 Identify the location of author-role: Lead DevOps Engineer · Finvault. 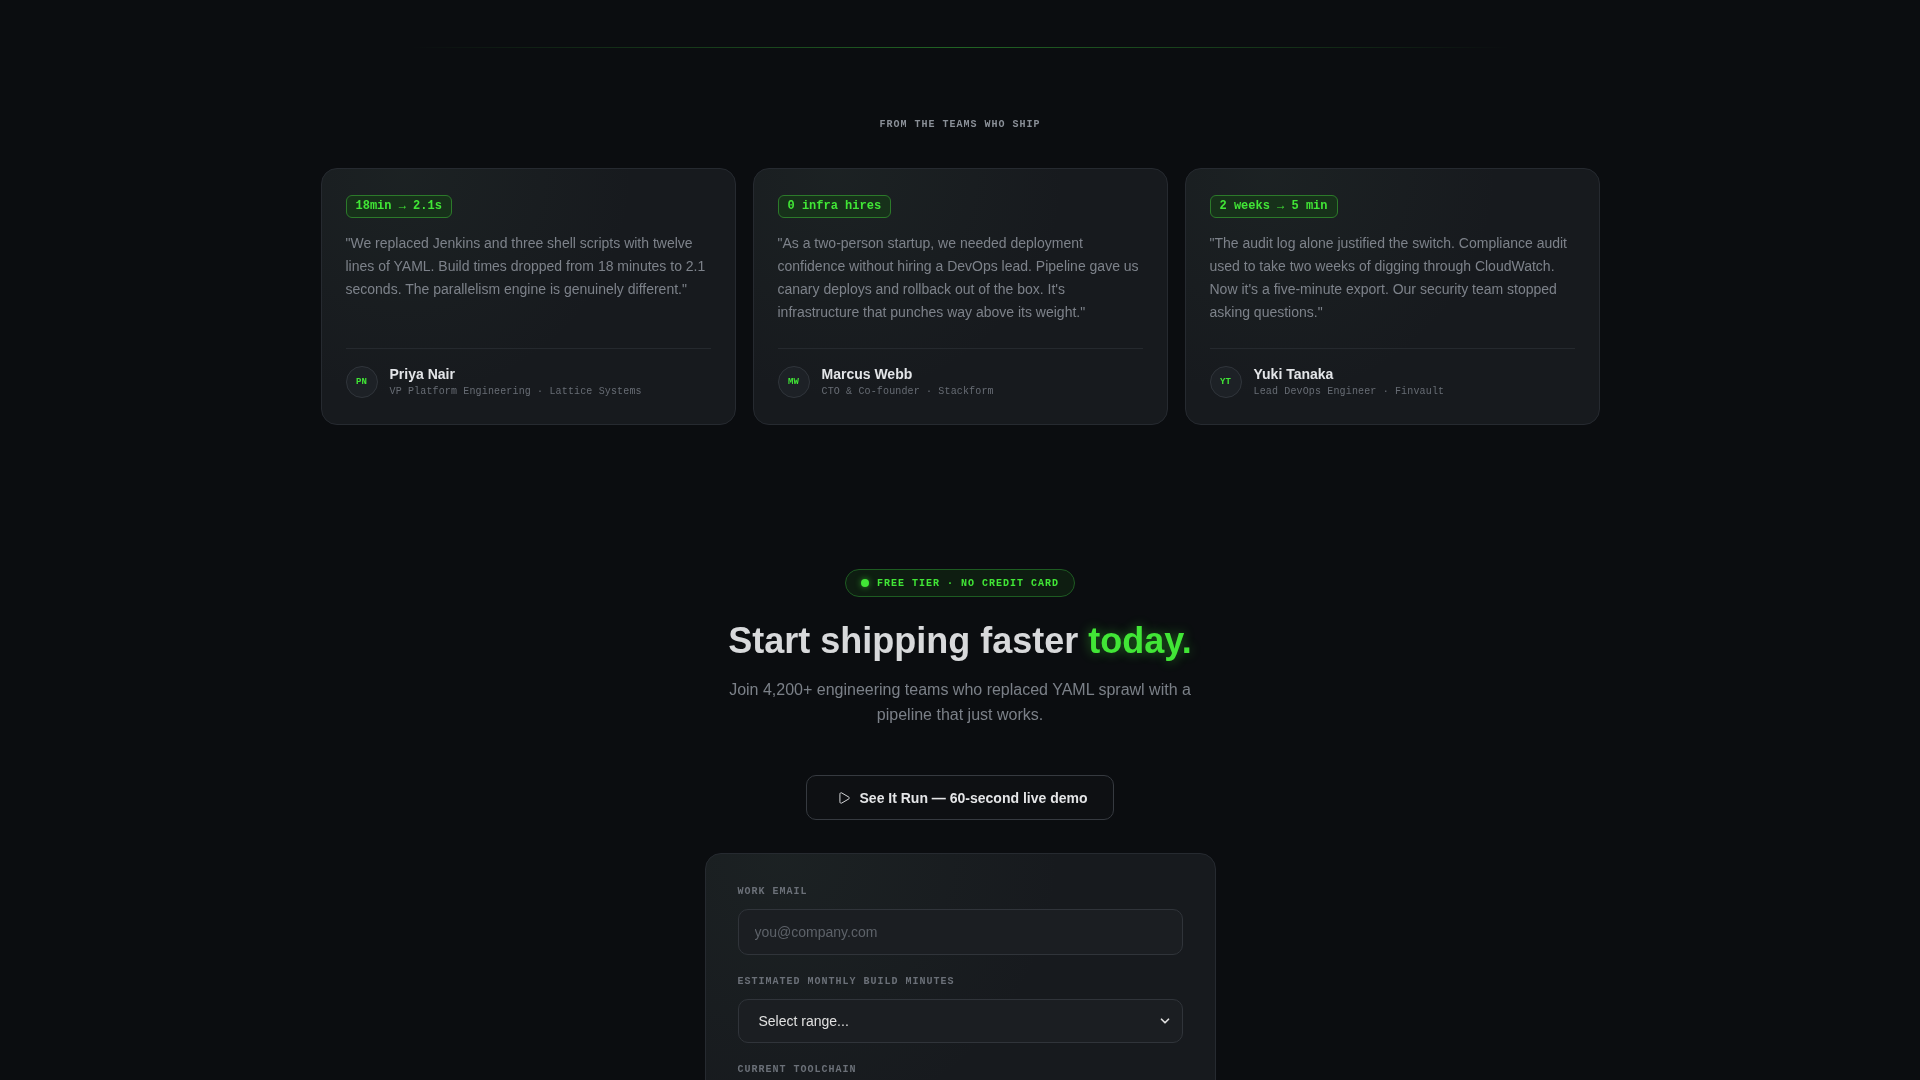
(1349, 391).